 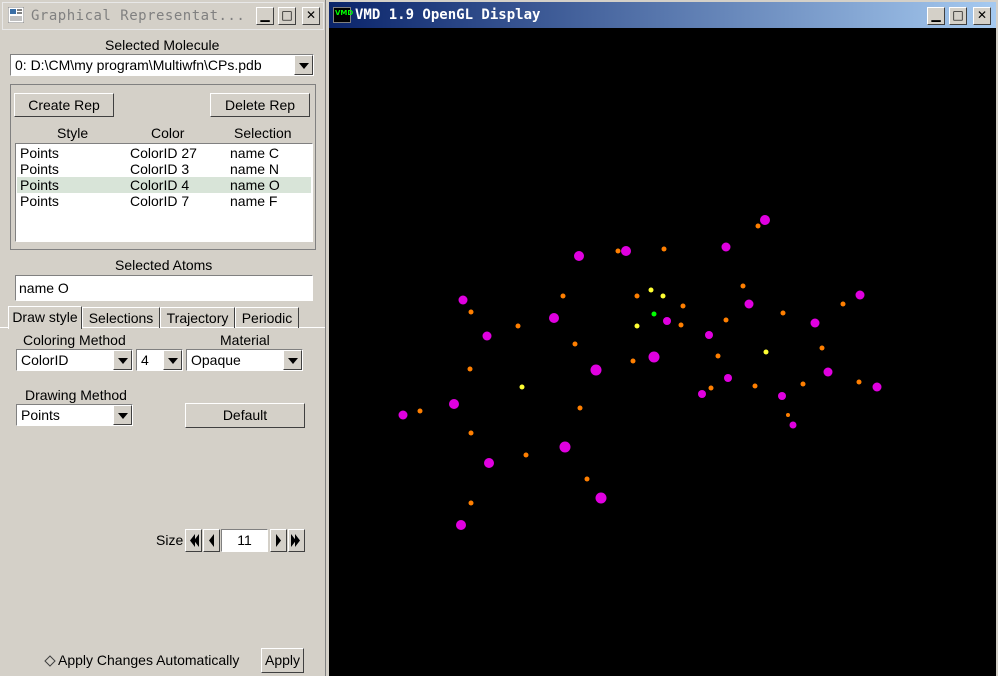 I want to click on maximize-icon: □, so click(x=958, y=15).